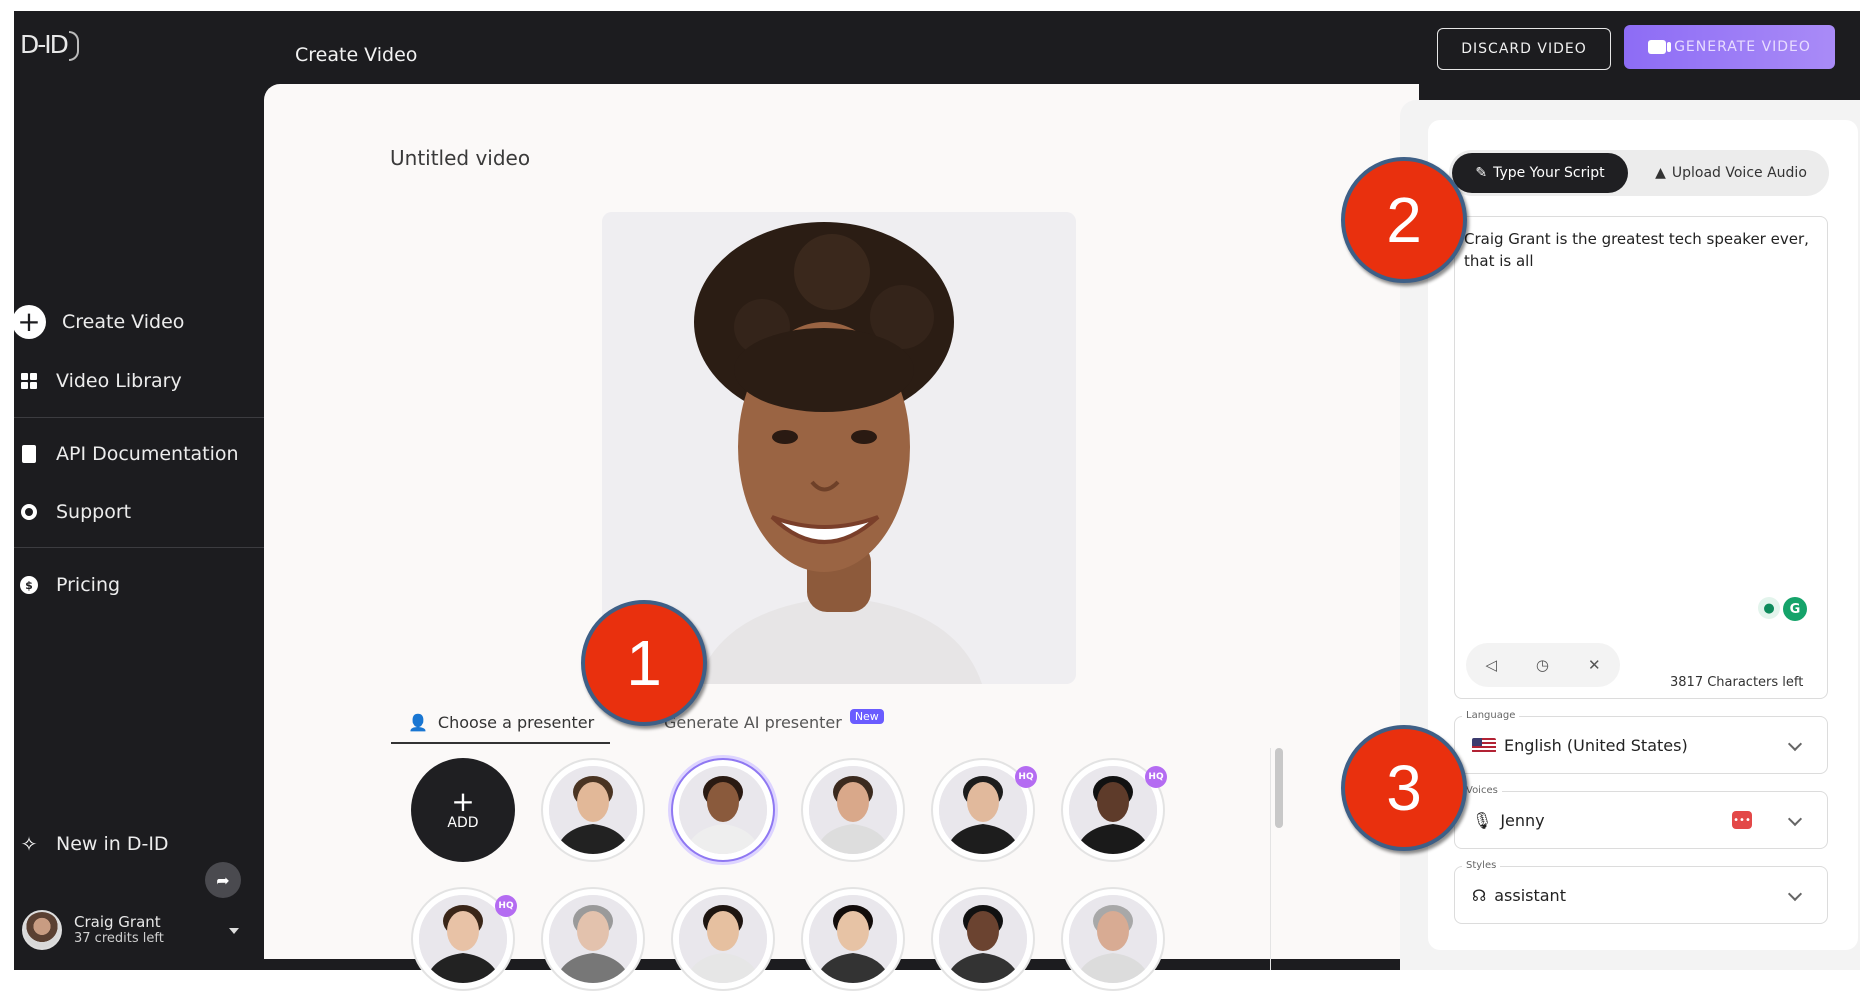  What do you see at coordinates (1742, 47) in the screenshot?
I see `generate-video-label: GENERATE VIDEO` at bounding box center [1742, 47].